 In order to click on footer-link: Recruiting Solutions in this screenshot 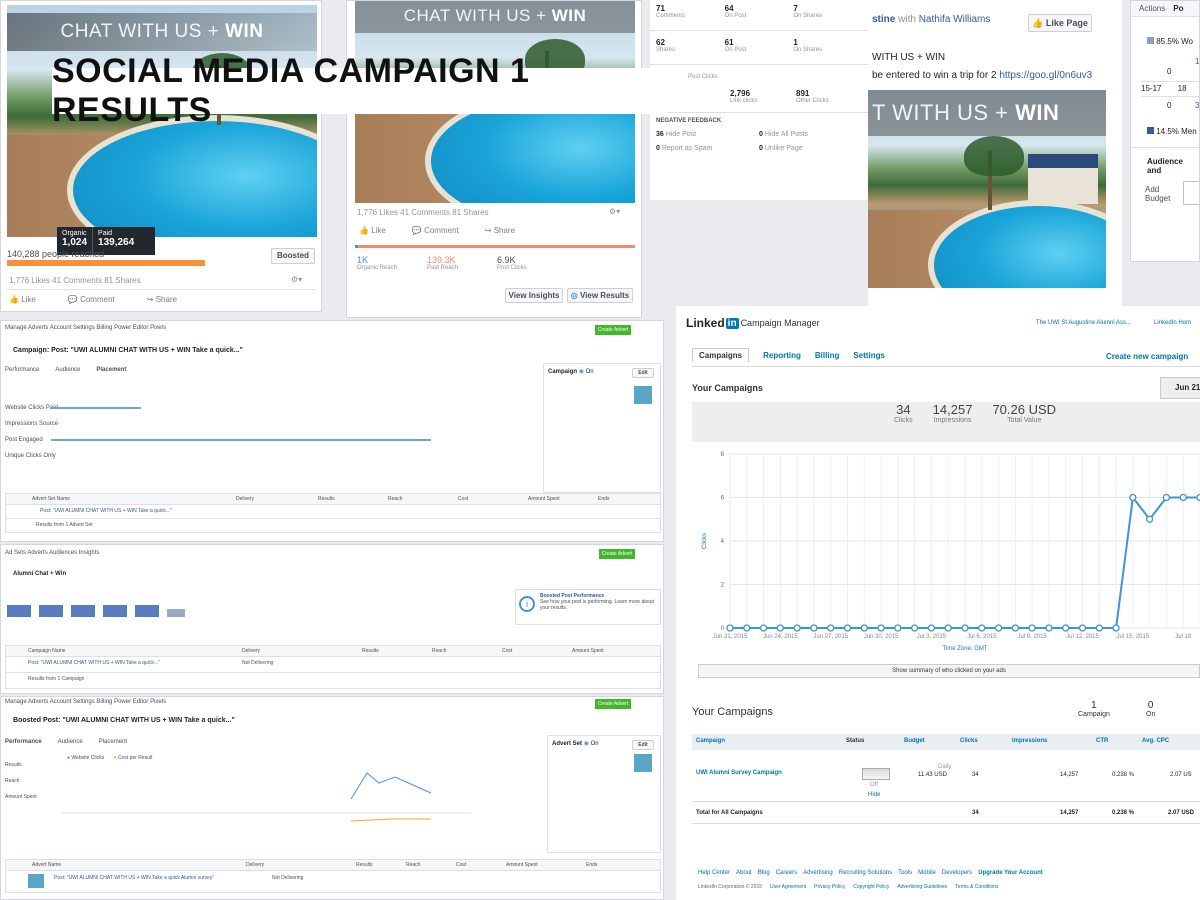, I will do `click(865, 873)`.